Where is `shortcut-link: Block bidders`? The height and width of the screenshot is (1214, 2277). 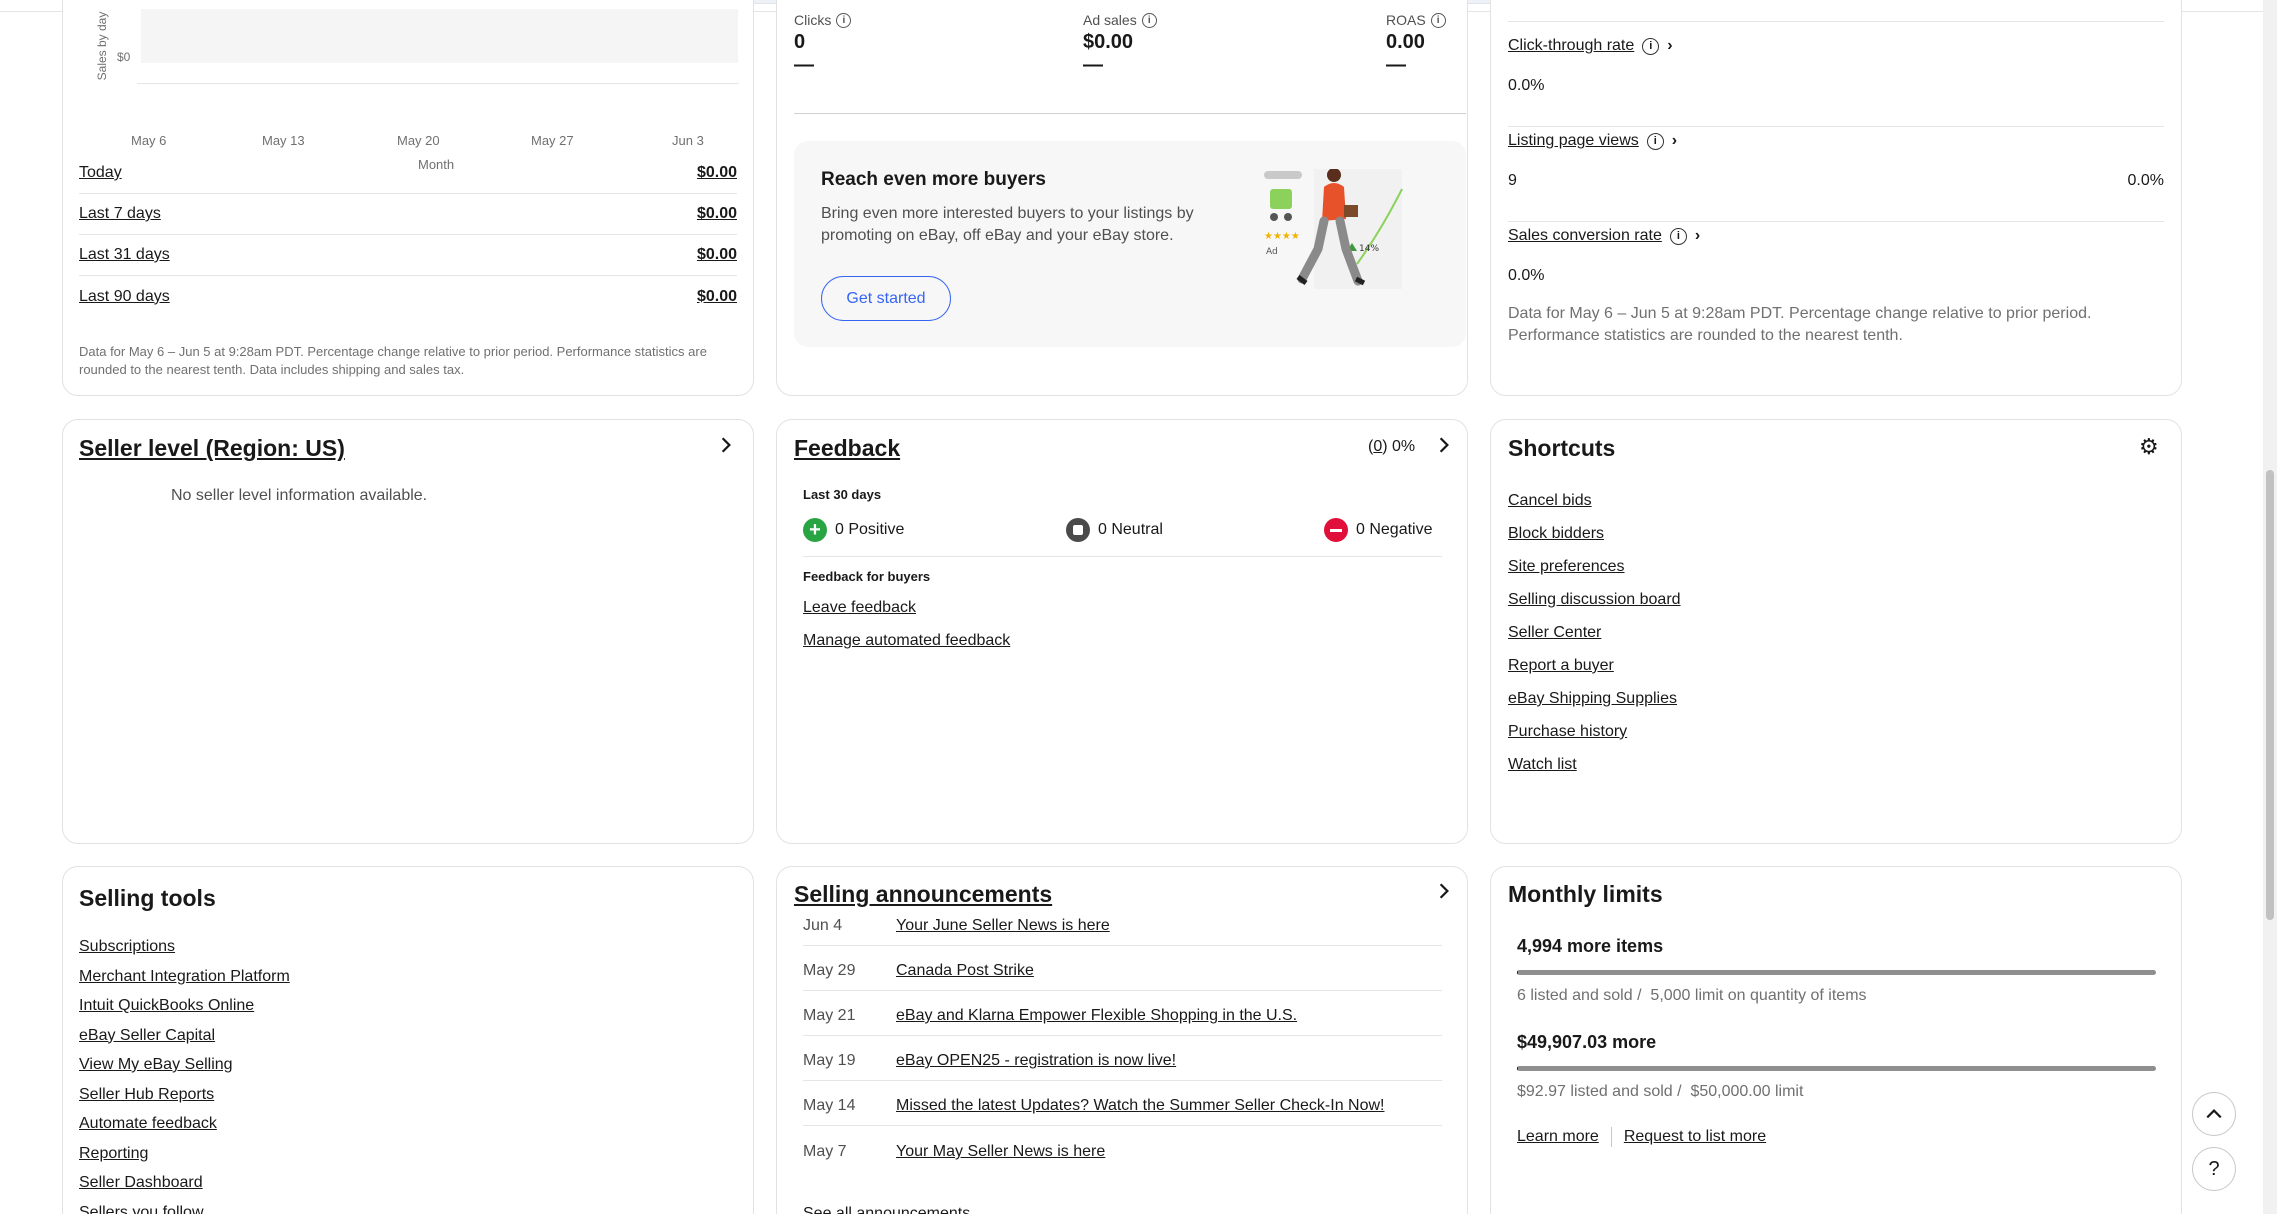
shortcut-link: Block bidders is located at coordinates (1594, 533).